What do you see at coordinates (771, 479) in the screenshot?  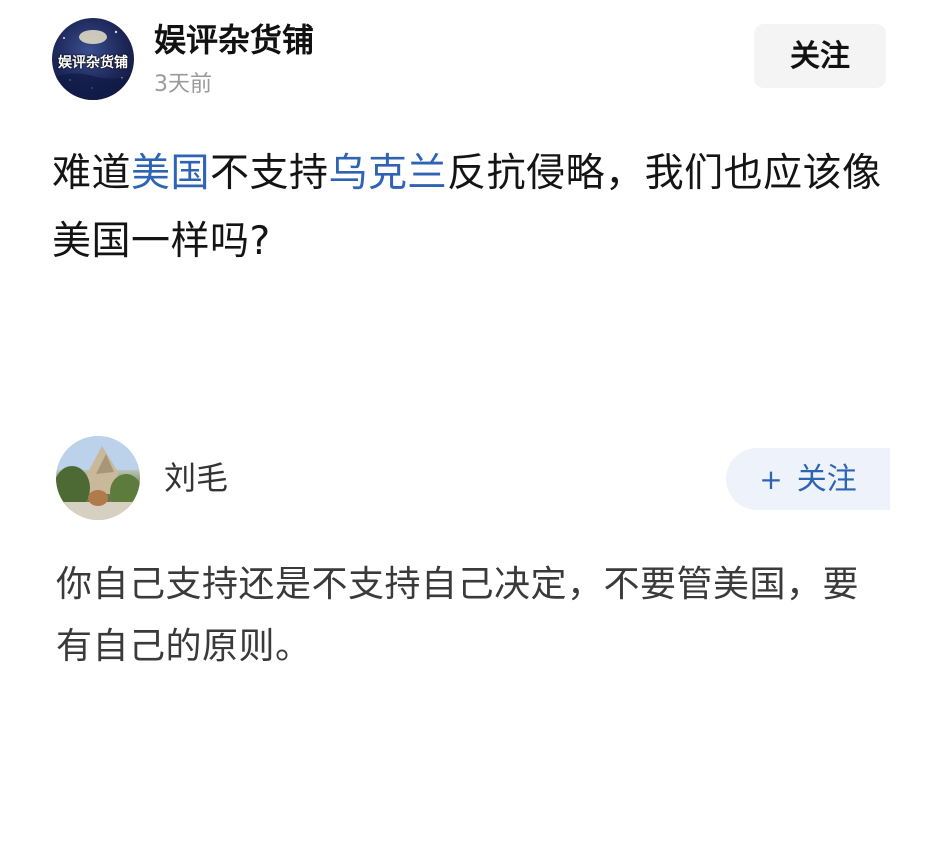 I see `plus-icon: +` at bounding box center [771, 479].